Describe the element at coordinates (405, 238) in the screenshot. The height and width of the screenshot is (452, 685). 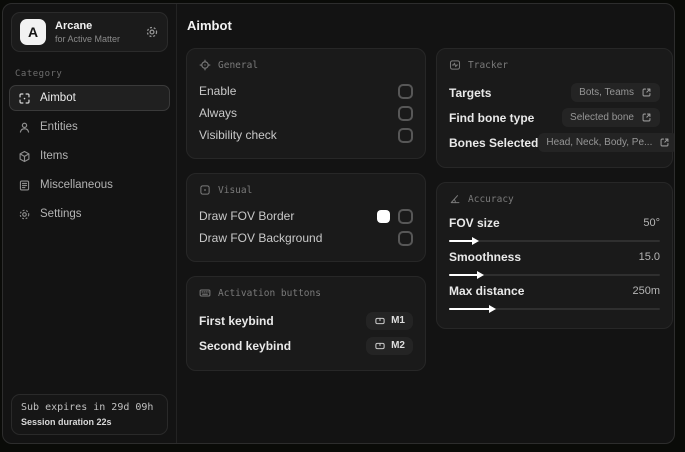
I see `draw-fov-background-checkbox` at that location.